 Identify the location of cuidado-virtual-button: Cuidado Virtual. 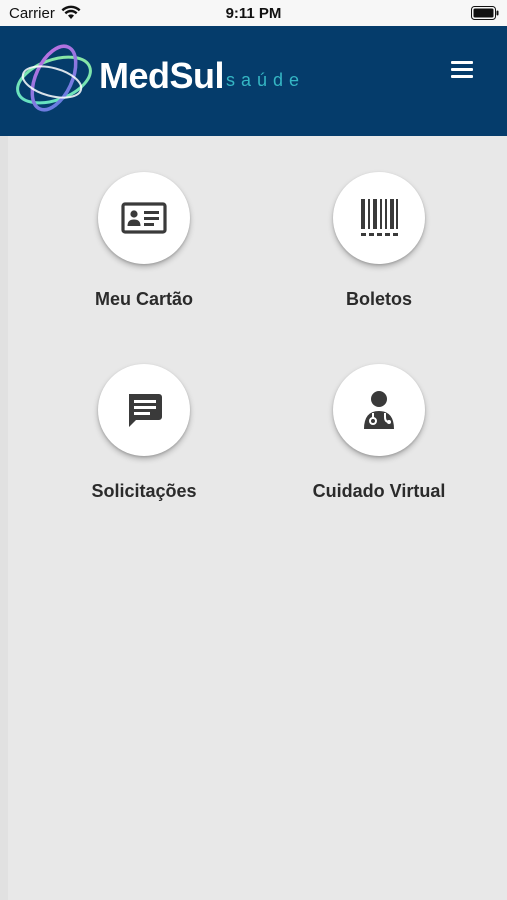
(379, 444).